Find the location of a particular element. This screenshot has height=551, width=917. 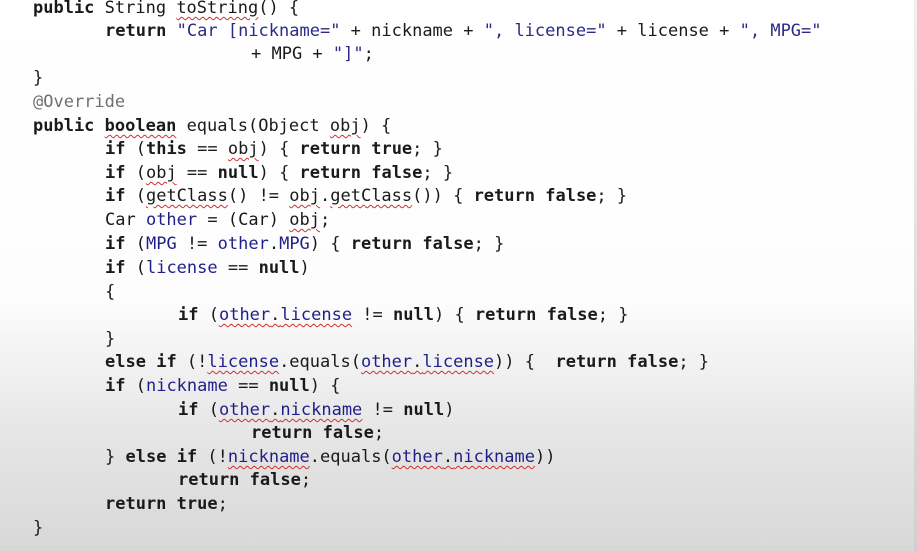

code-line-11: if (MPG != other.MPG) { return false; } is located at coordinates (304, 244).